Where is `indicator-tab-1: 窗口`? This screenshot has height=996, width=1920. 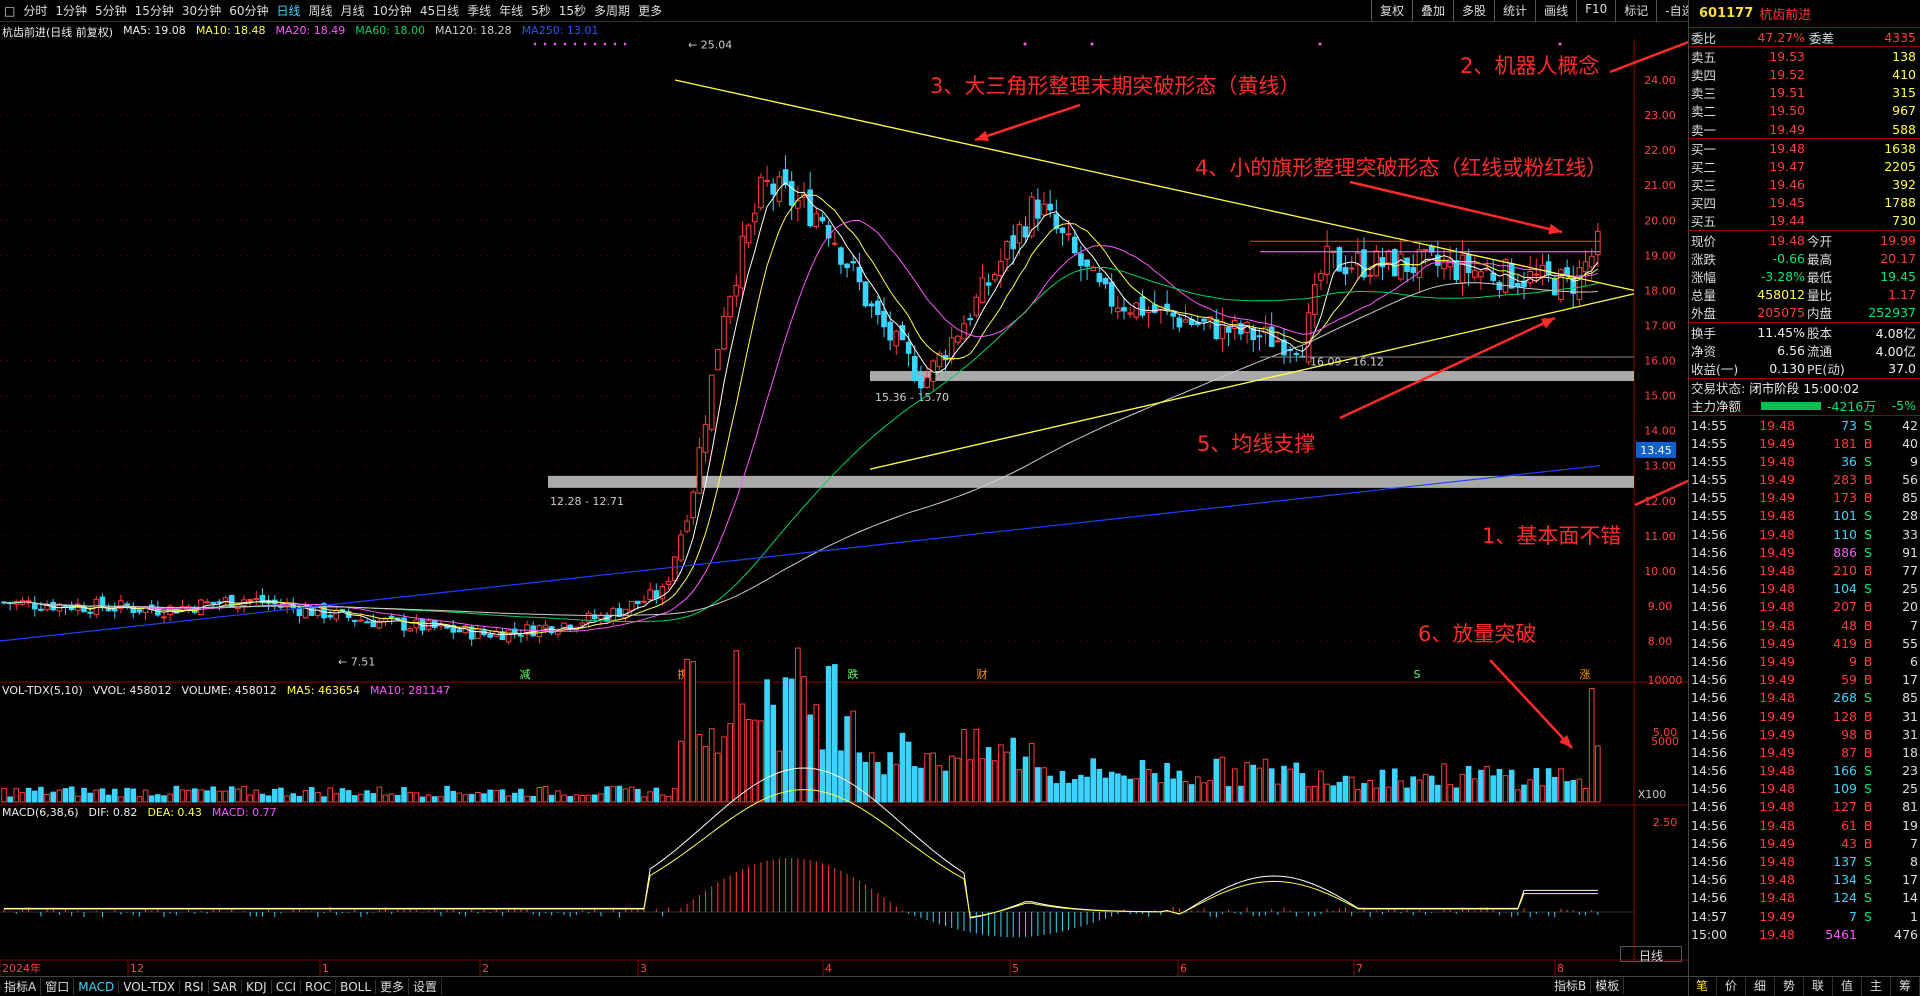
indicator-tab-1: 窗口 is located at coordinates (58, 986).